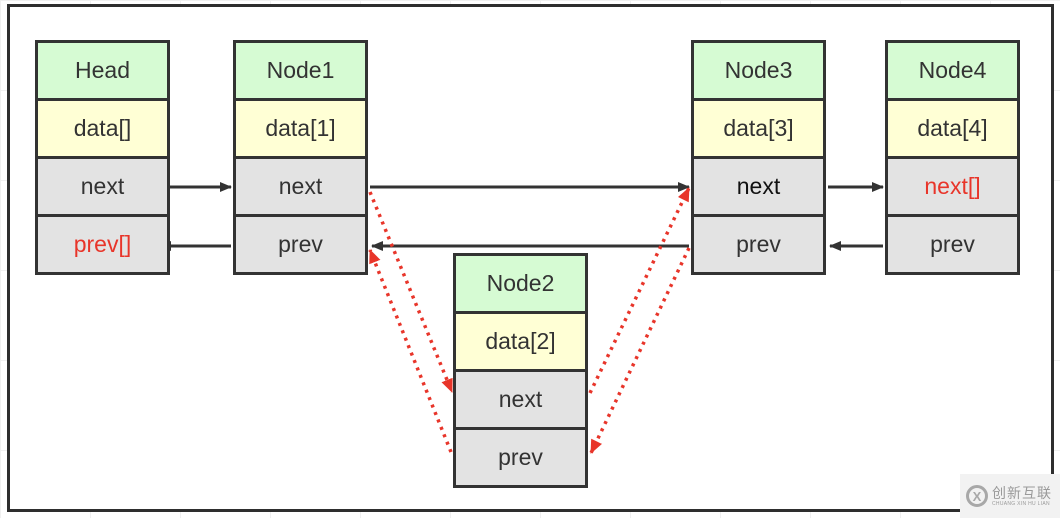 The image size is (1060, 518). What do you see at coordinates (952, 157) in the screenshot?
I see `node-4: Node4 data[4] next[] prev` at bounding box center [952, 157].